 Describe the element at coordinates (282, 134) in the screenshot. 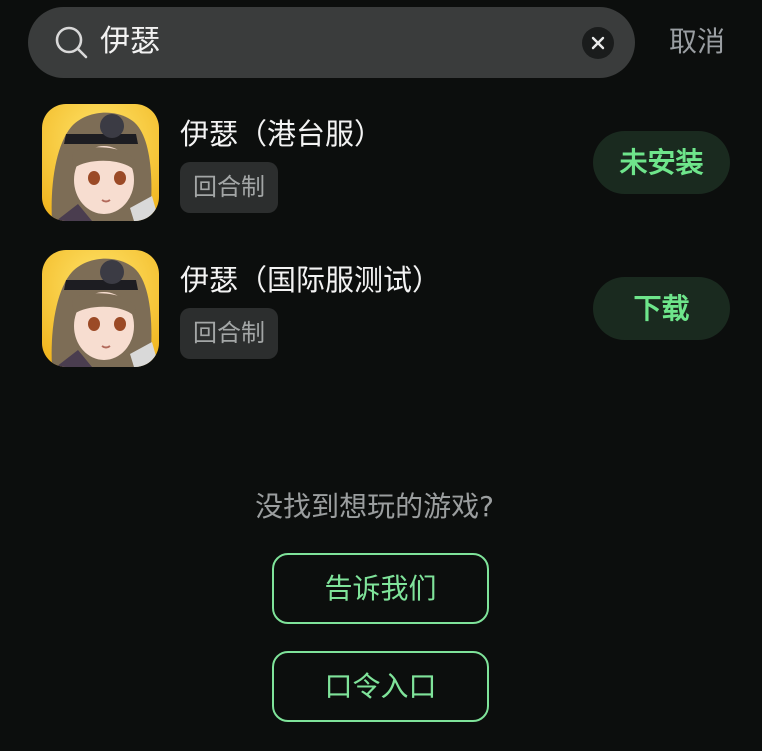

I see `game-title: 伊瑟（港台服）` at that location.